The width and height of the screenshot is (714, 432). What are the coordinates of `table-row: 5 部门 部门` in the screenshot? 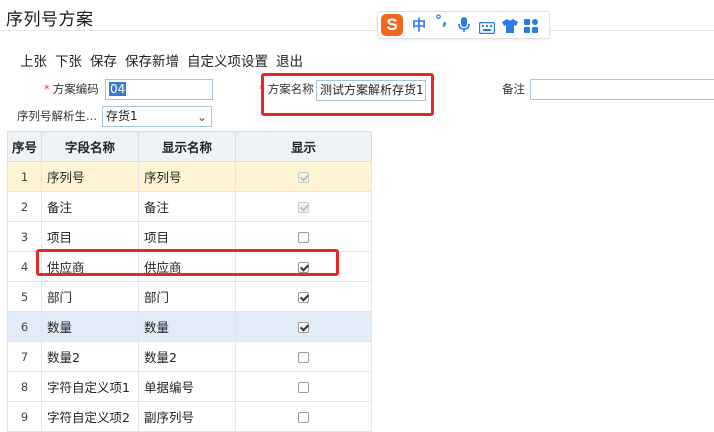 It's located at (189, 296).